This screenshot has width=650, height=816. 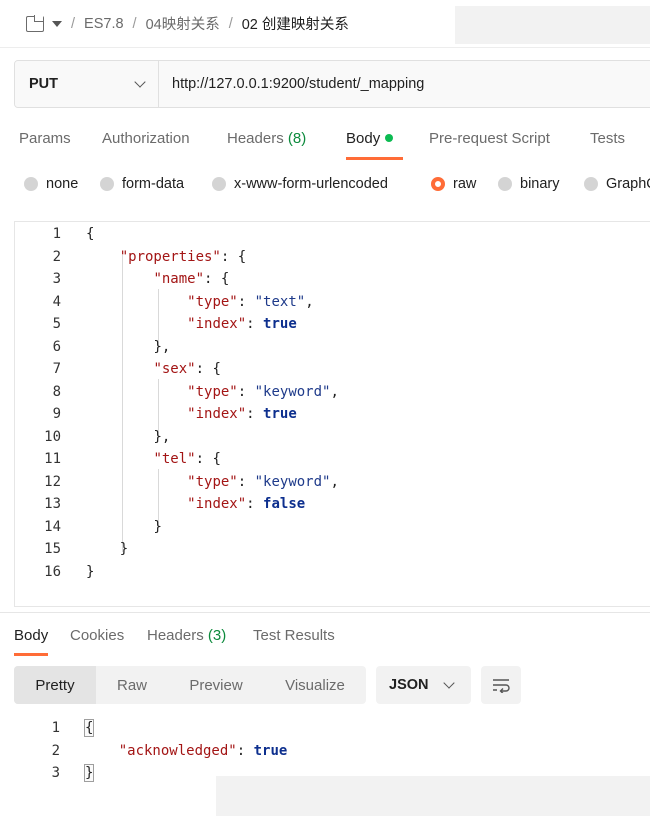 What do you see at coordinates (52, 526) in the screenshot?
I see `line-number: 14` at bounding box center [52, 526].